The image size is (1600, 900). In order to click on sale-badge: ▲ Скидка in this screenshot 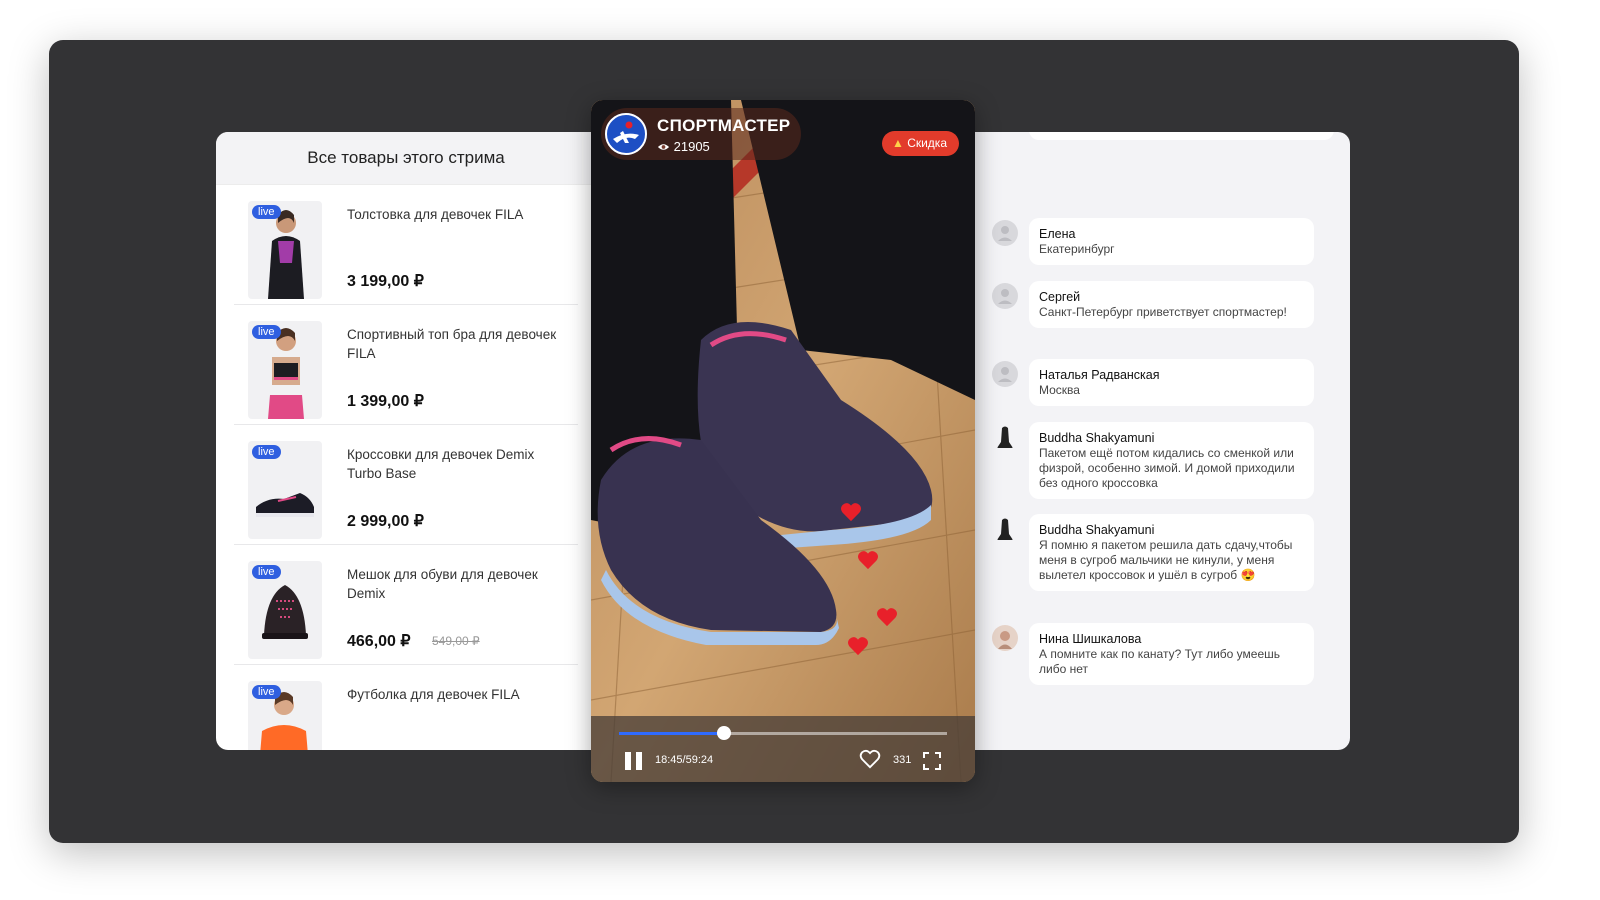, I will do `click(920, 143)`.